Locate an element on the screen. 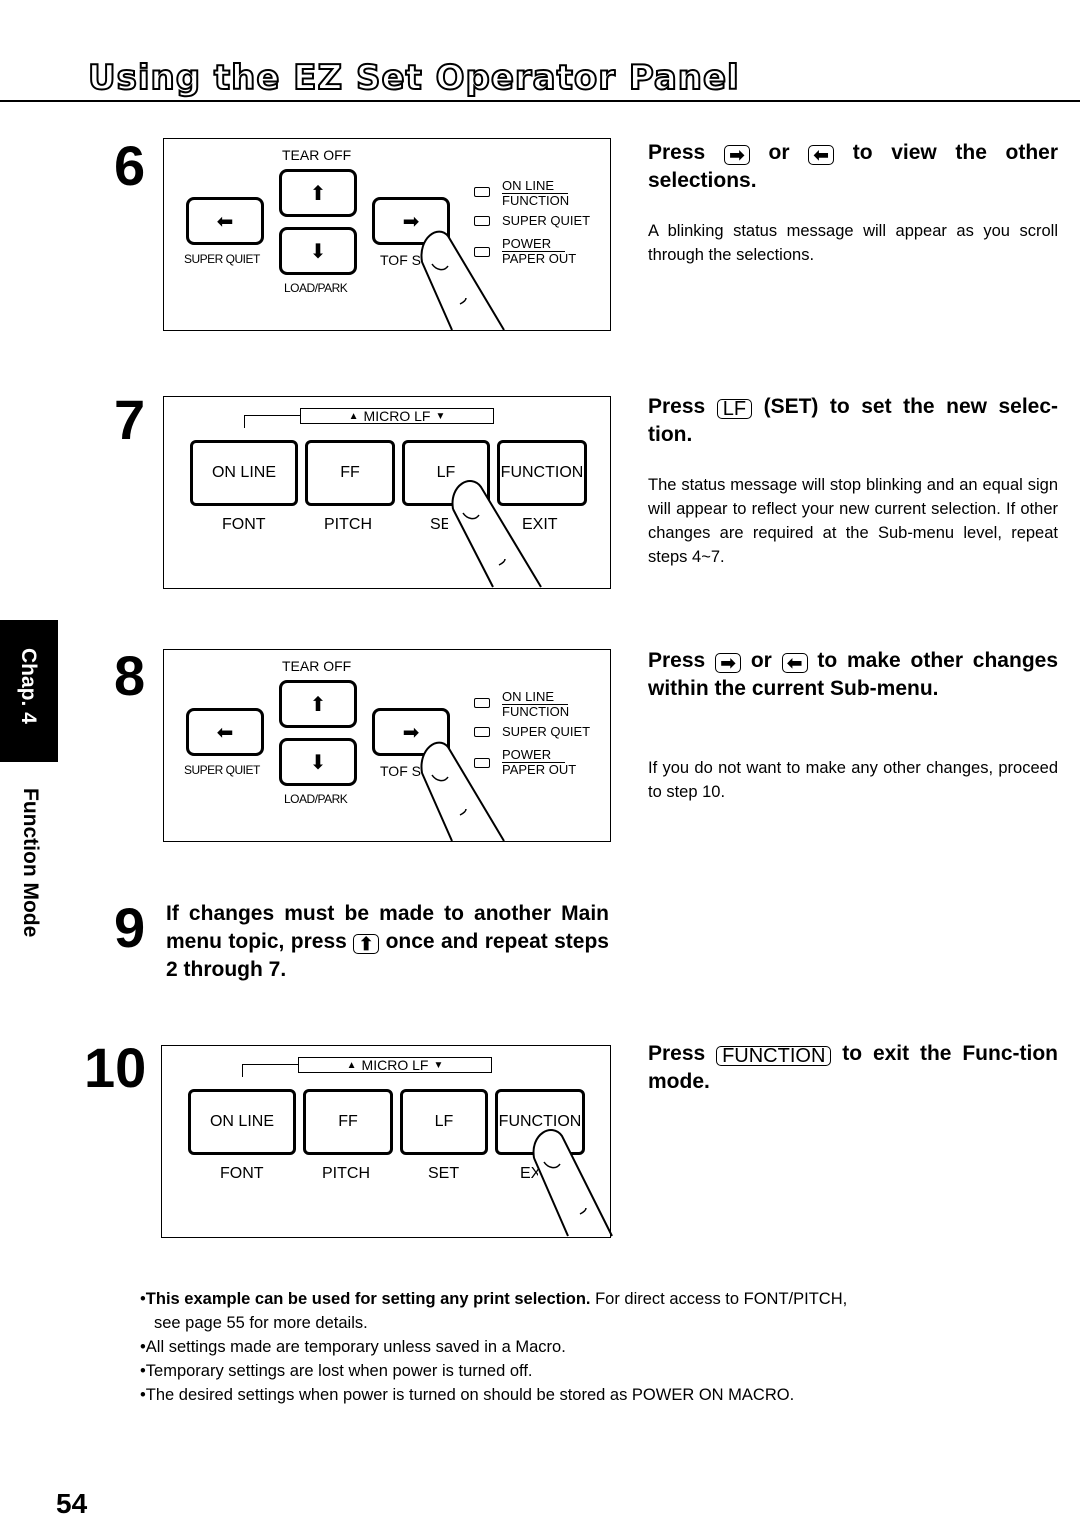 The width and height of the screenshot is (1080, 1529). step-number: 9 is located at coordinates (130, 927).